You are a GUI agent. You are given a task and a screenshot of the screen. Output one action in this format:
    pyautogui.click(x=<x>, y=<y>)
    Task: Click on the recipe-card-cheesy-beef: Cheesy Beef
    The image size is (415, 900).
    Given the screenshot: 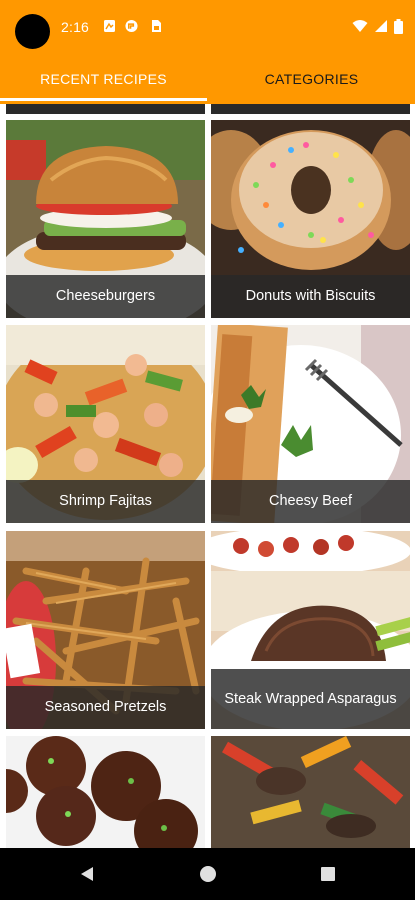 What is the action you would take?
    pyautogui.click(x=310, y=424)
    